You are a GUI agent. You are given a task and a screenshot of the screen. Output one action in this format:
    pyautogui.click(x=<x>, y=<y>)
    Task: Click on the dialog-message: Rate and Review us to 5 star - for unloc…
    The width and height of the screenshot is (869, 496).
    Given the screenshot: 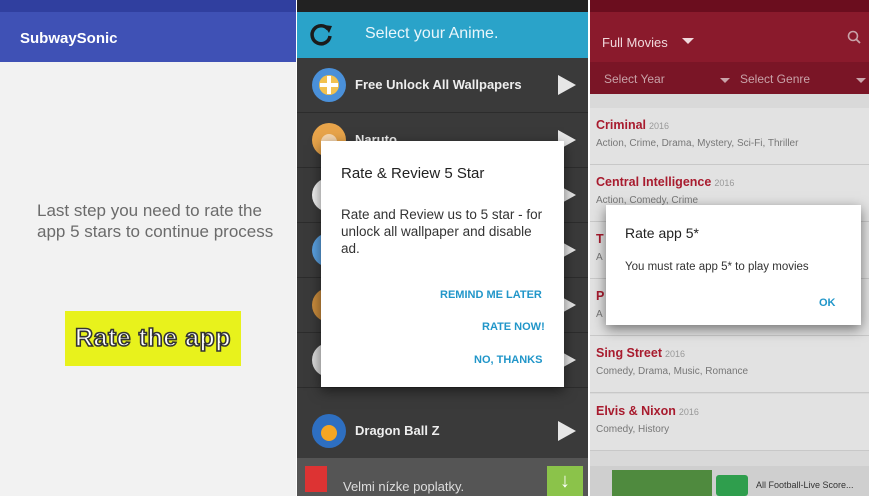 What is the action you would take?
    pyautogui.click(x=442, y=231)
    